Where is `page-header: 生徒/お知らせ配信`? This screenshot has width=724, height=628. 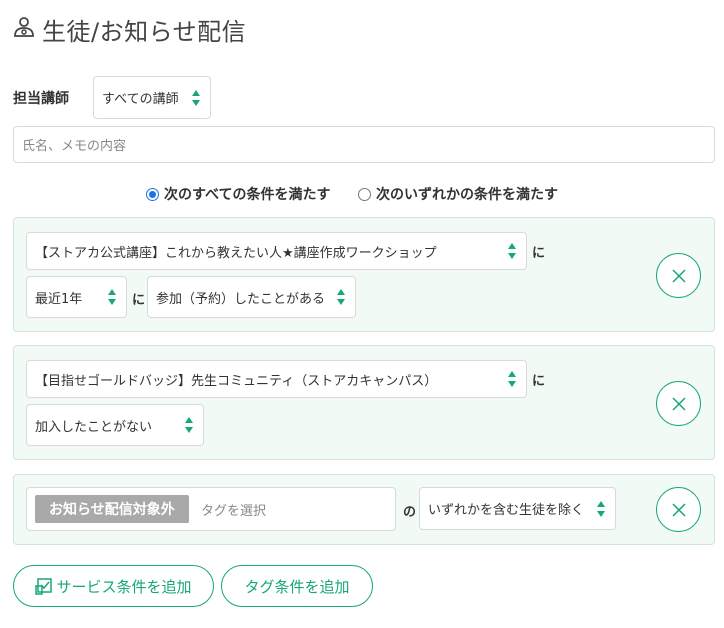
page-header: 生徒/お知らせ配信 is located at coordinates (129, 29).